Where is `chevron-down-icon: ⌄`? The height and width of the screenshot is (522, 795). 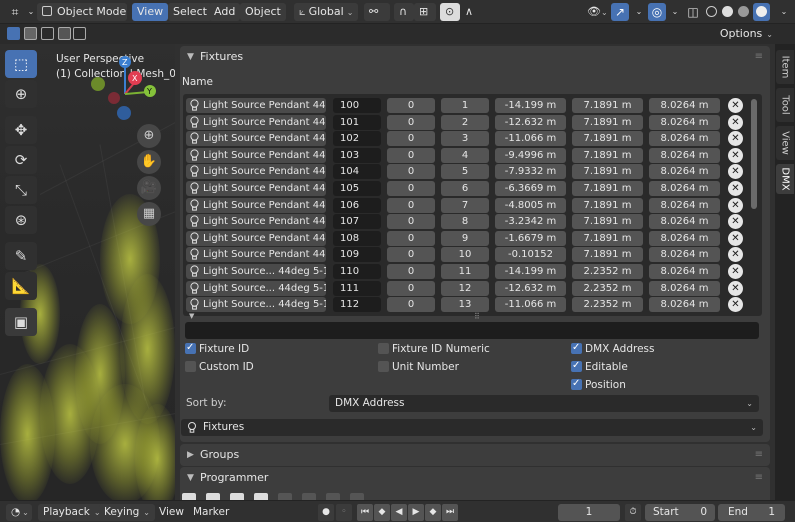
chevron-down-icon: ⌄ is located at coordinates (675, 12).